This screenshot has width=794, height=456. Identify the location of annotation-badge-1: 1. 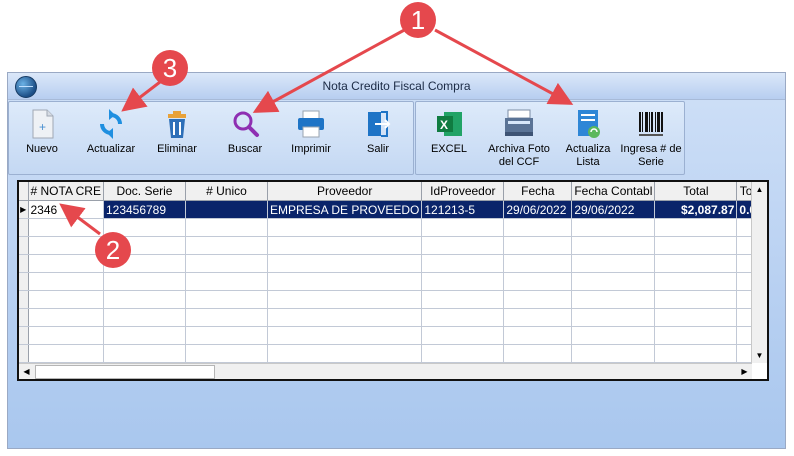
(418, 20).